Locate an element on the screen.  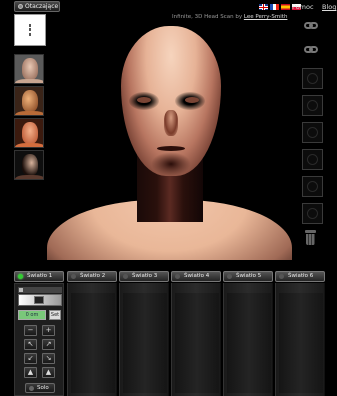
rotate-right-arrow-icon: ↗ is located at coordinates (48, 344).